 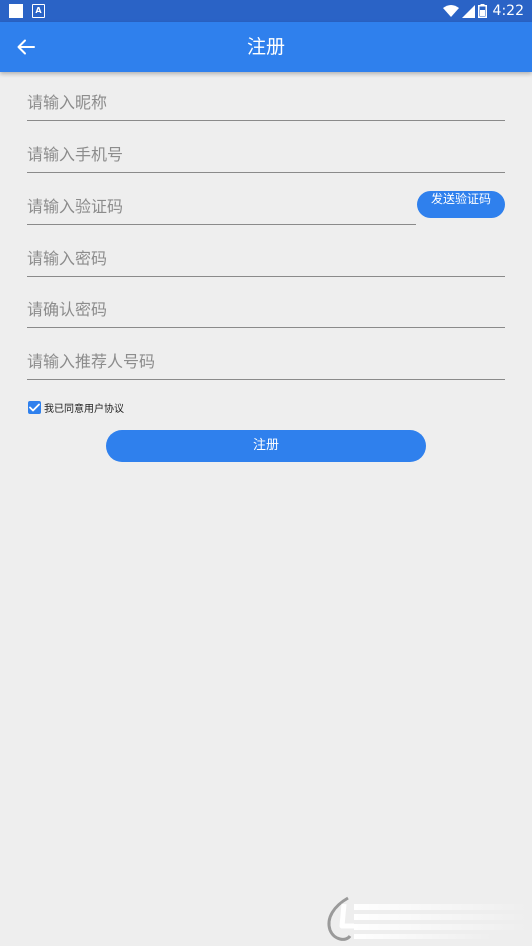 I want to click on status-bar: A 4:22, so click(x=266, y=11).